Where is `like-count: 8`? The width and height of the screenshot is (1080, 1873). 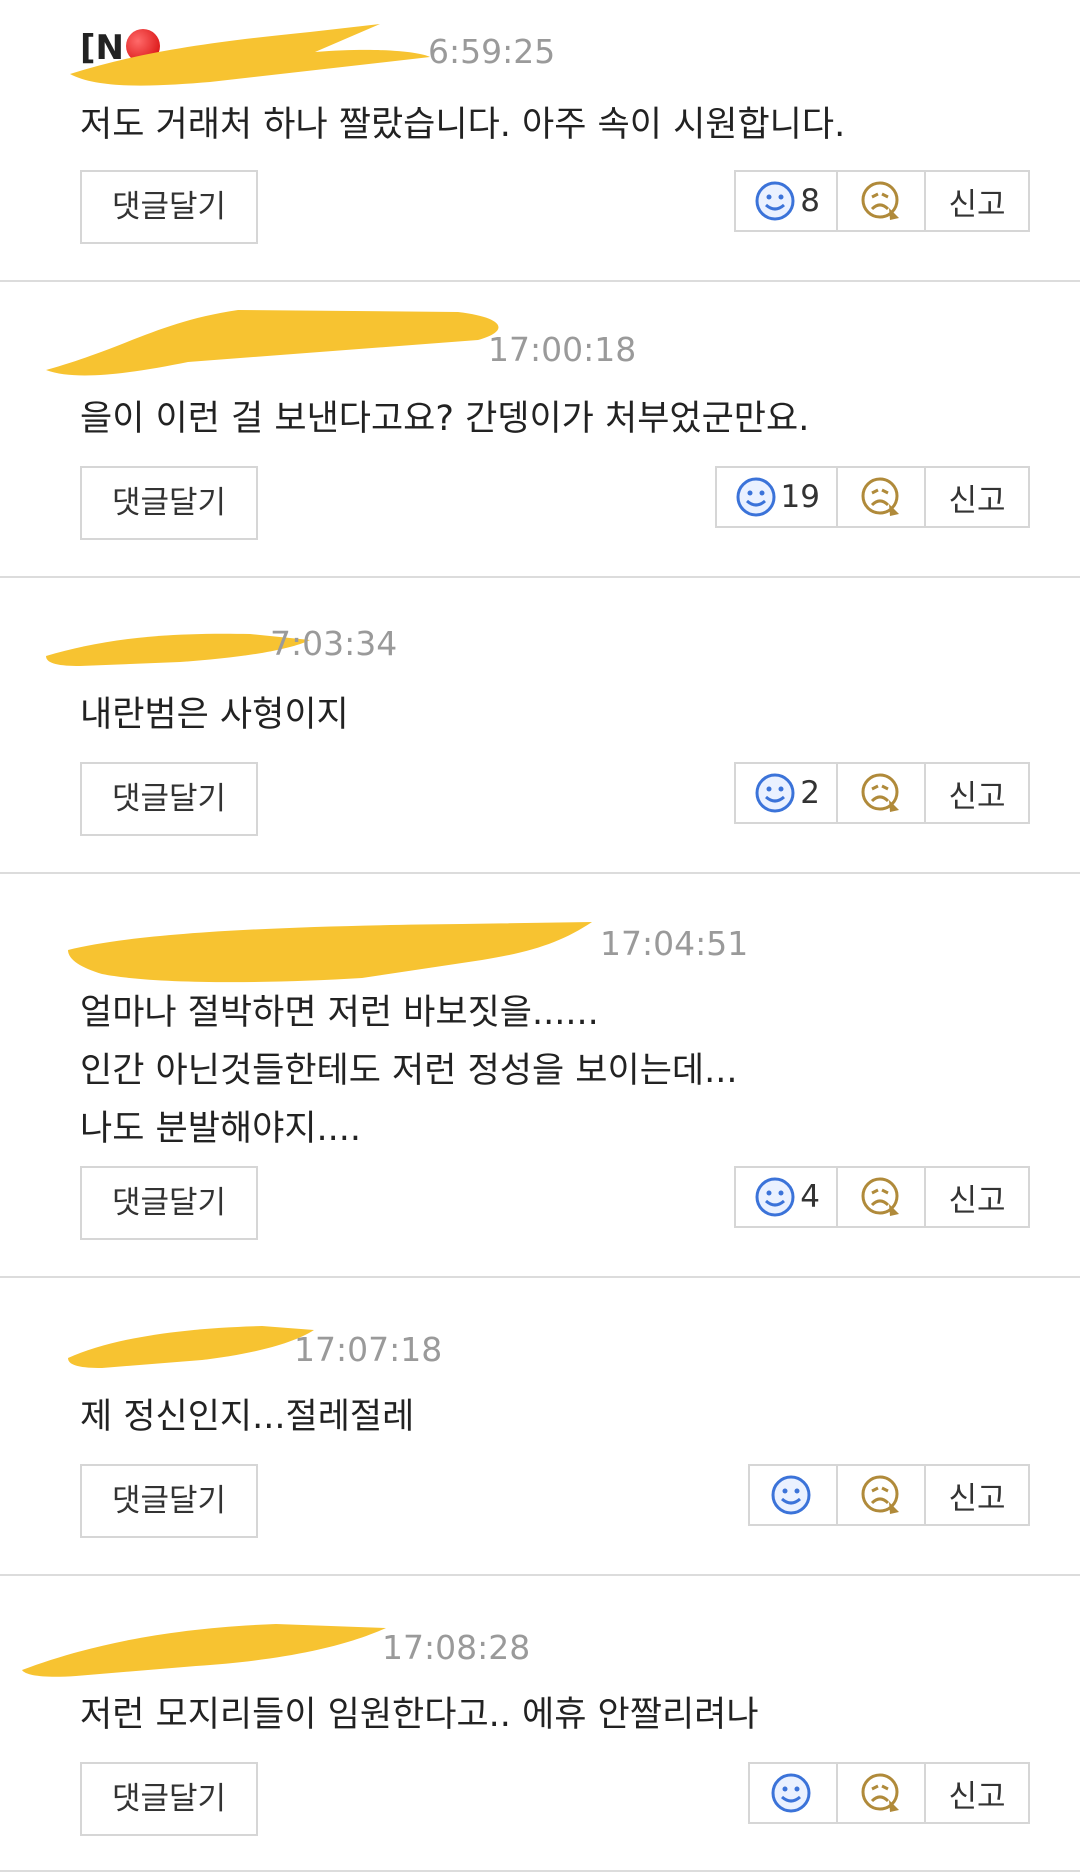 like-count: 8 is located at coordinates (810, 201).